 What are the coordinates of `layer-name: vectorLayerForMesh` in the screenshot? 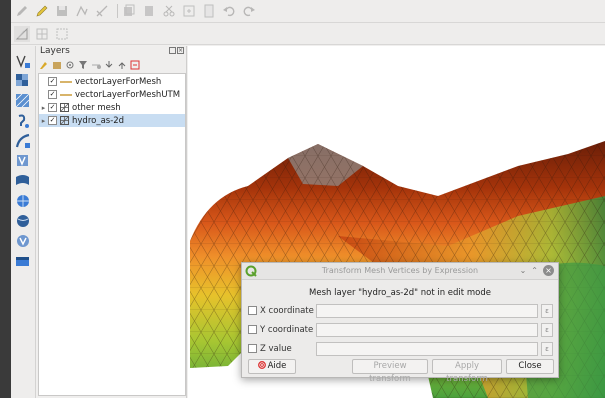 It's located at (118, 81).